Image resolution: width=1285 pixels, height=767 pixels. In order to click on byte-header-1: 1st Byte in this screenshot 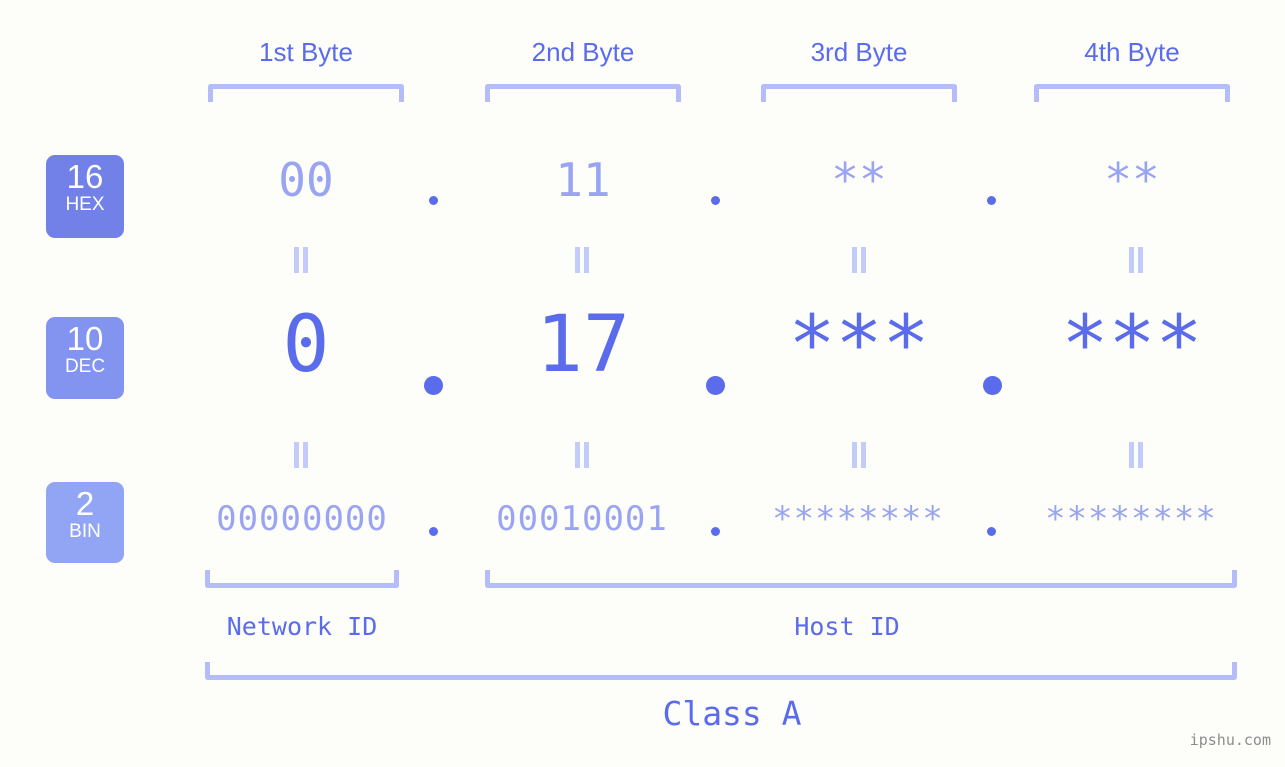, I will do `click(306, 52)`.